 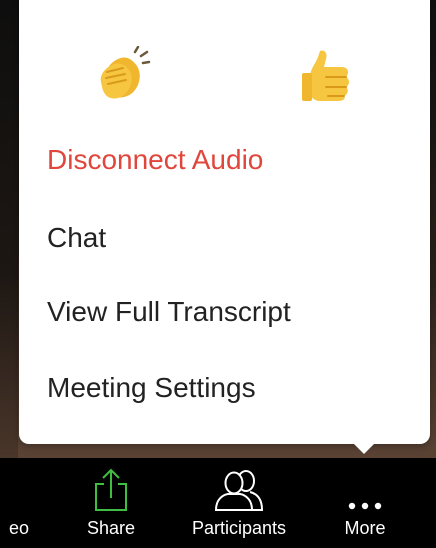 I want to click on clap-reaction-button, so click(x=125, y=74).